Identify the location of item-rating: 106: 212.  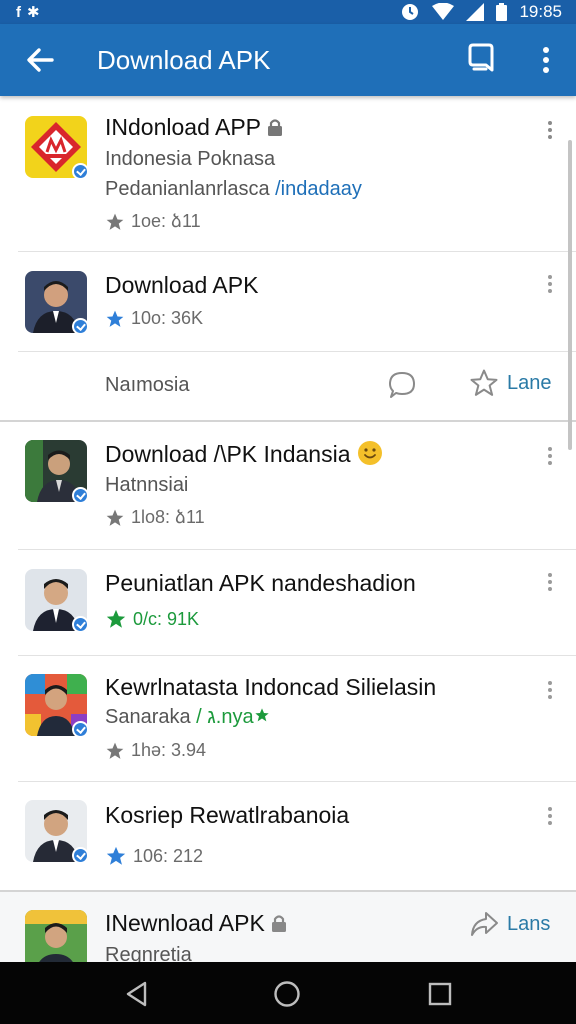
(154, 856).